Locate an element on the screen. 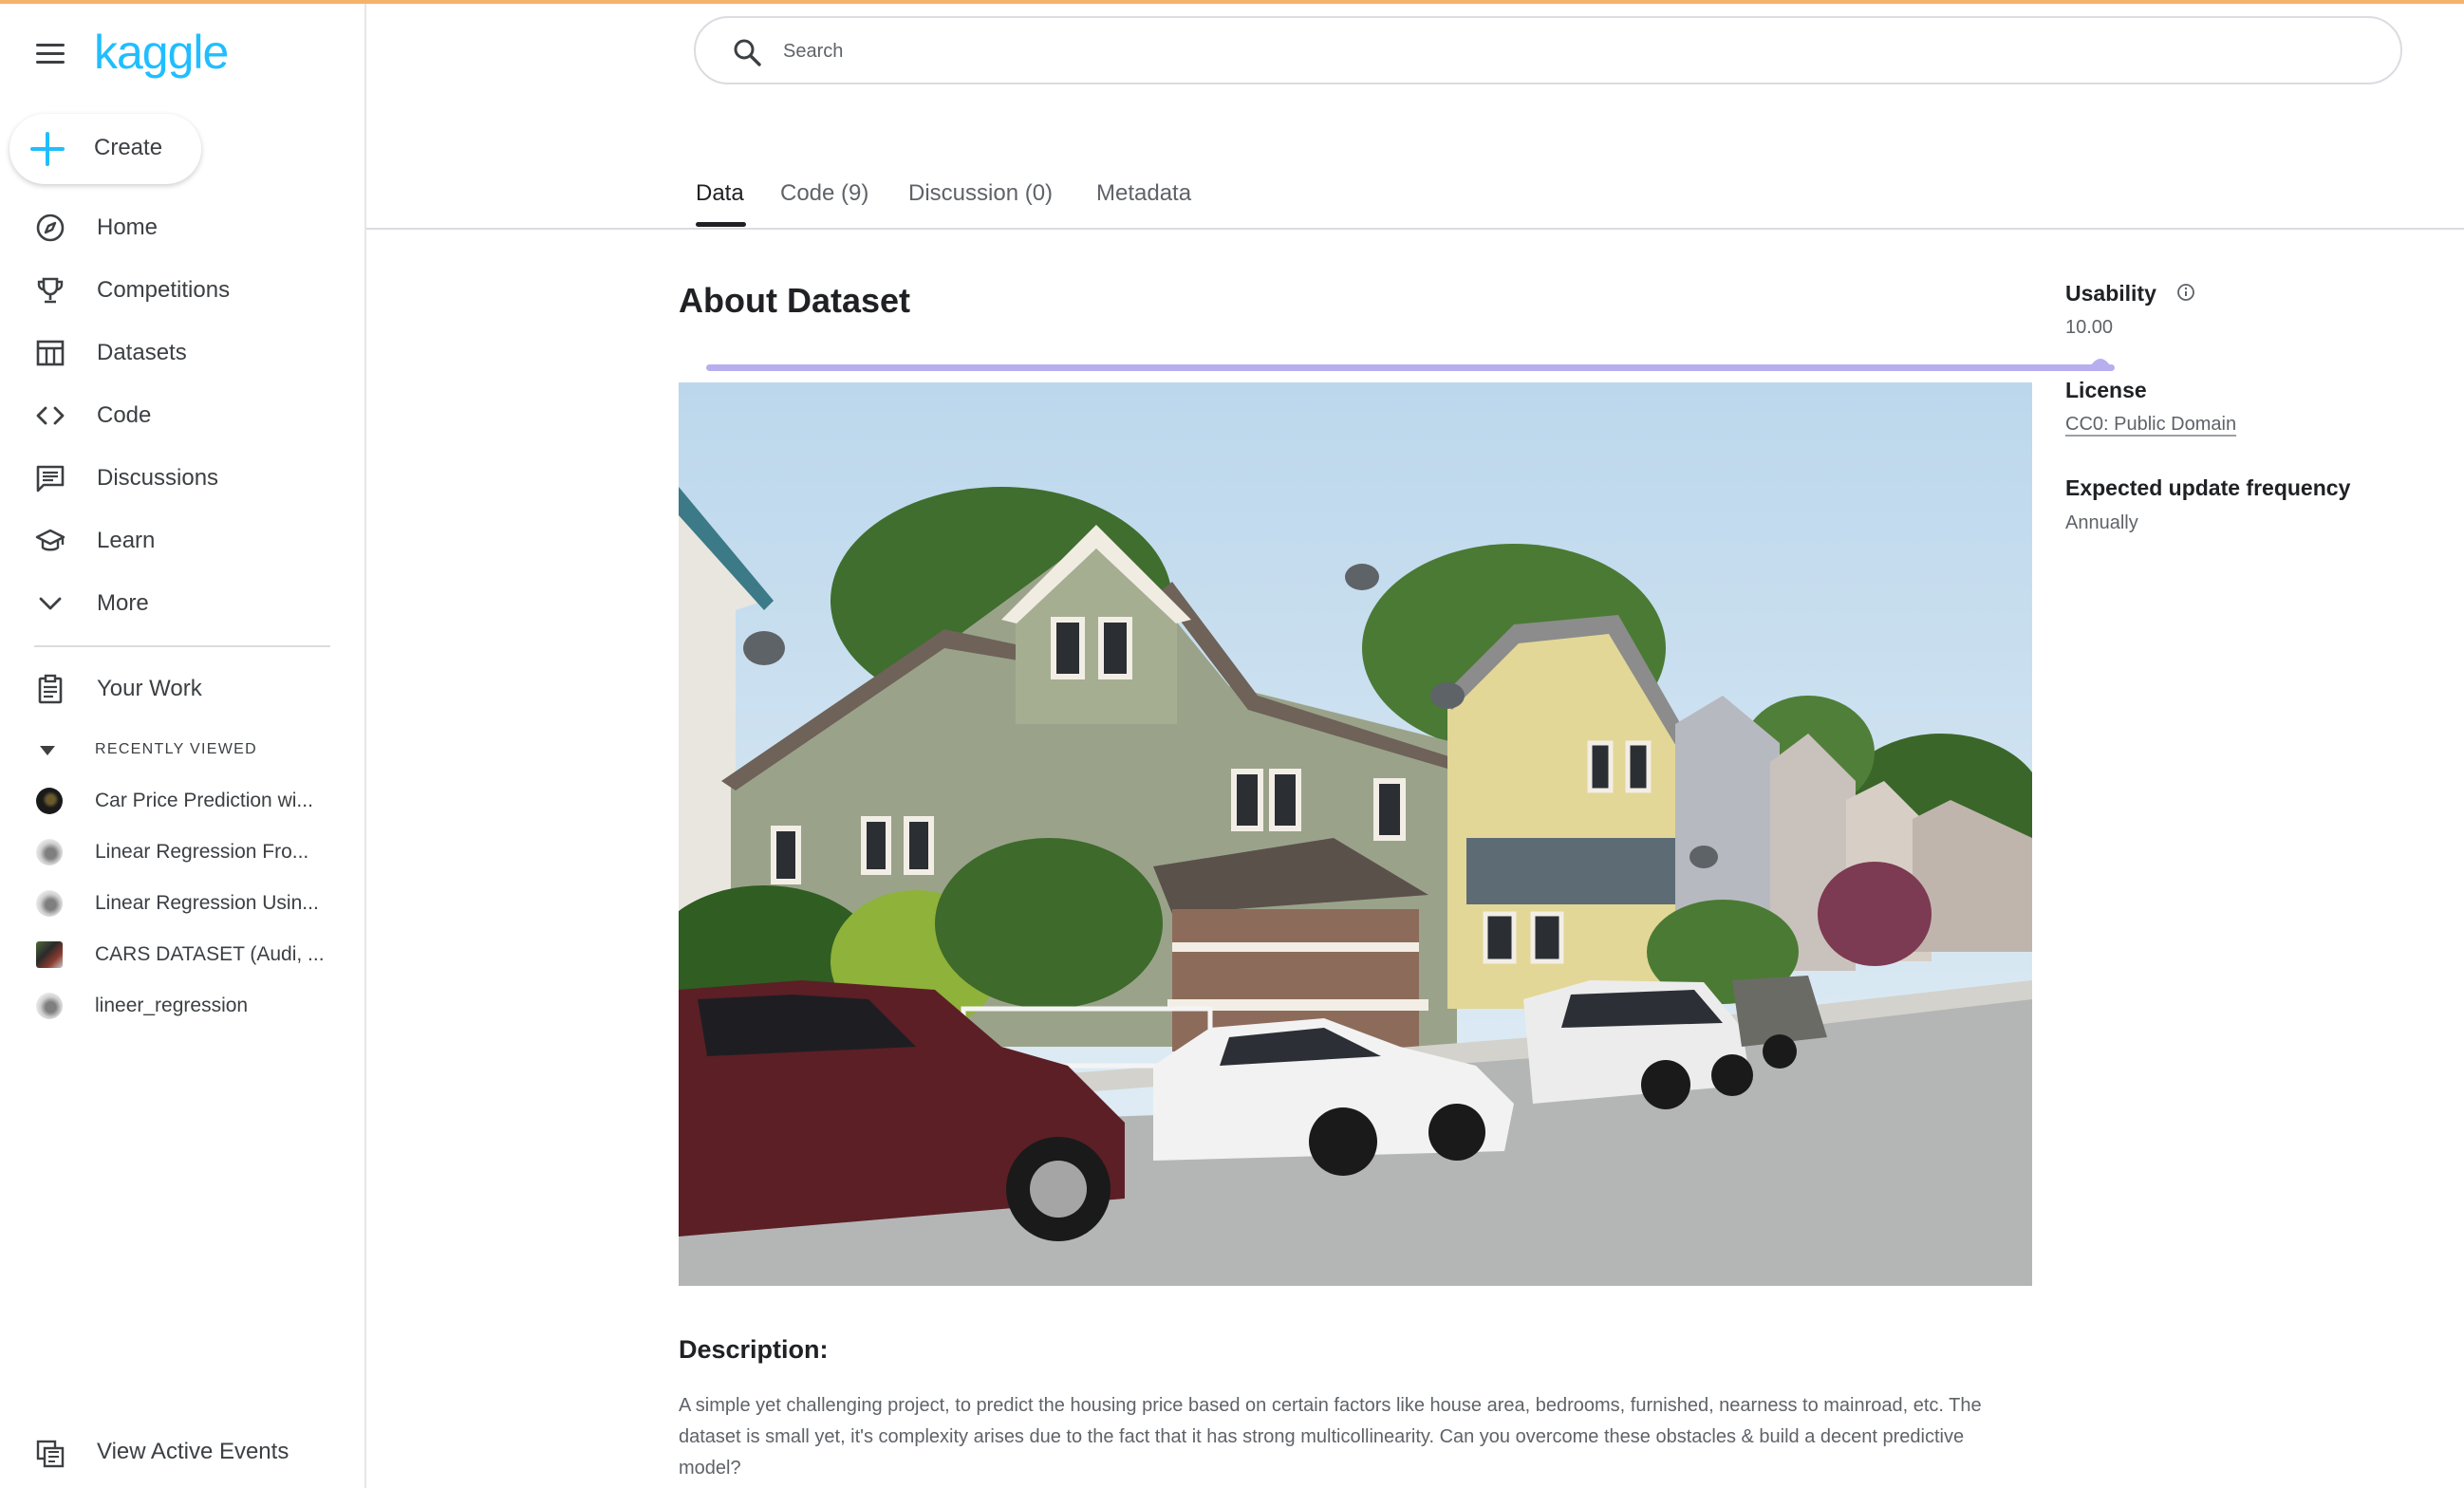  recently-viewed-heading: RECENTLY VIEWED is located at coordinates (176, 749).